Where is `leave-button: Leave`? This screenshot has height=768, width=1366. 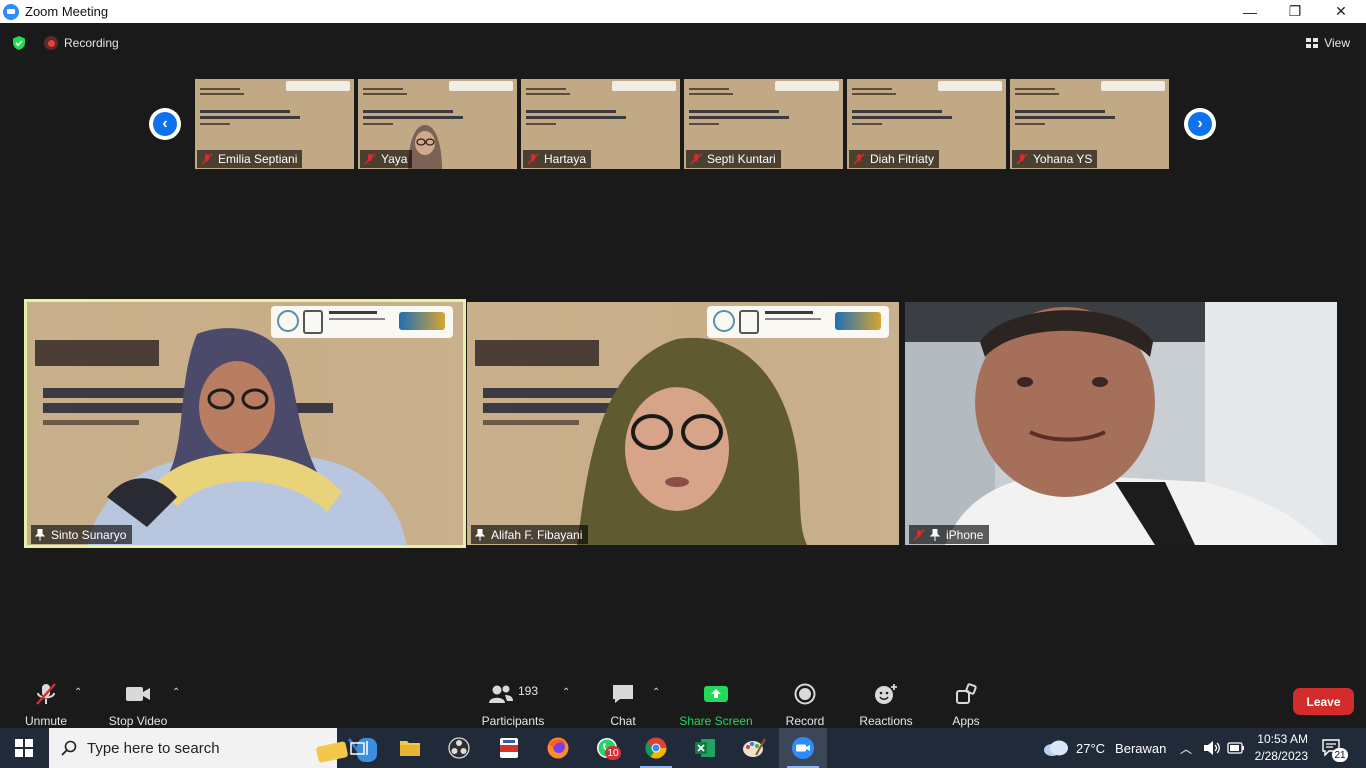
leave-button: Leave is located at coordinates (1323, 701).